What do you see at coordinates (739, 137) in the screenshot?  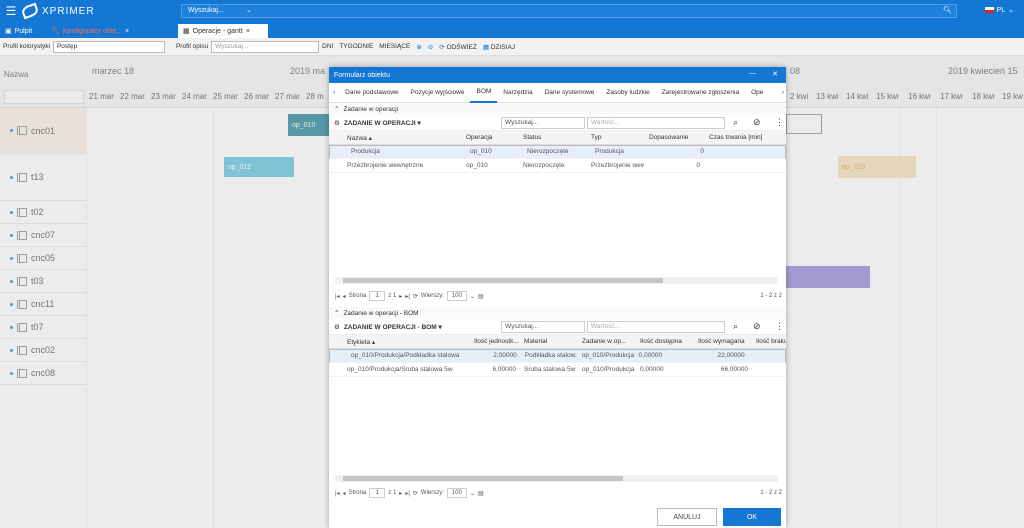 I see `column-header: Czas trwania [min]` at bounding box center [739, 137].